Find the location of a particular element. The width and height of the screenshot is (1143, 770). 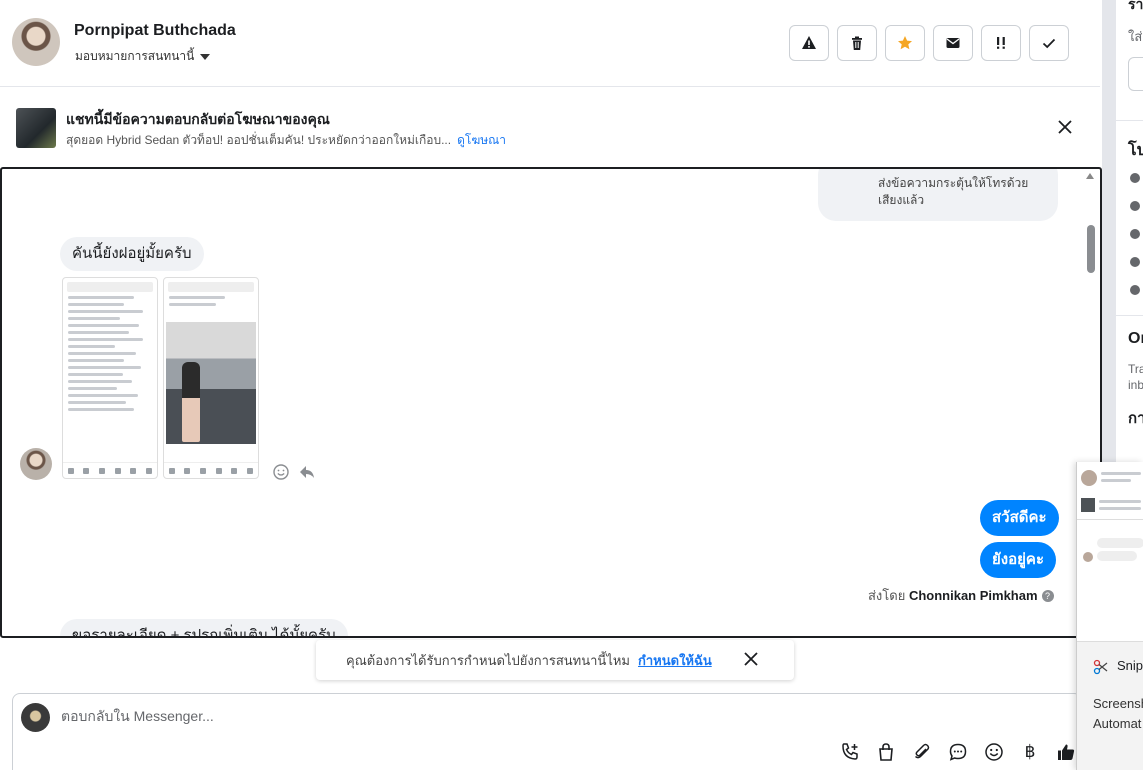

important-icon is located at coordinates (1001, 43).